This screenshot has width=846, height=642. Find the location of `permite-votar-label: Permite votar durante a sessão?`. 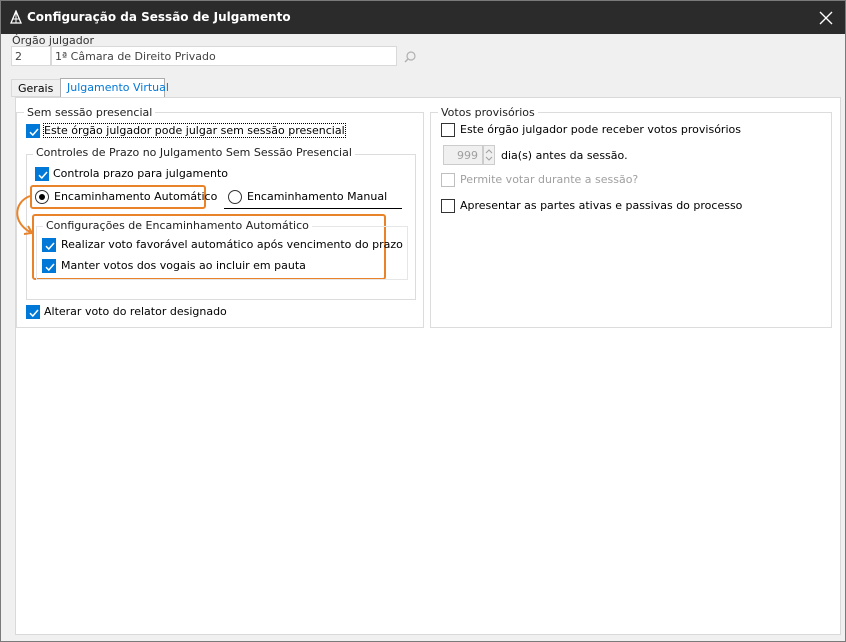

permite-votar-label: Permite votar durante a sessão? is located at coordinates (549, 179).